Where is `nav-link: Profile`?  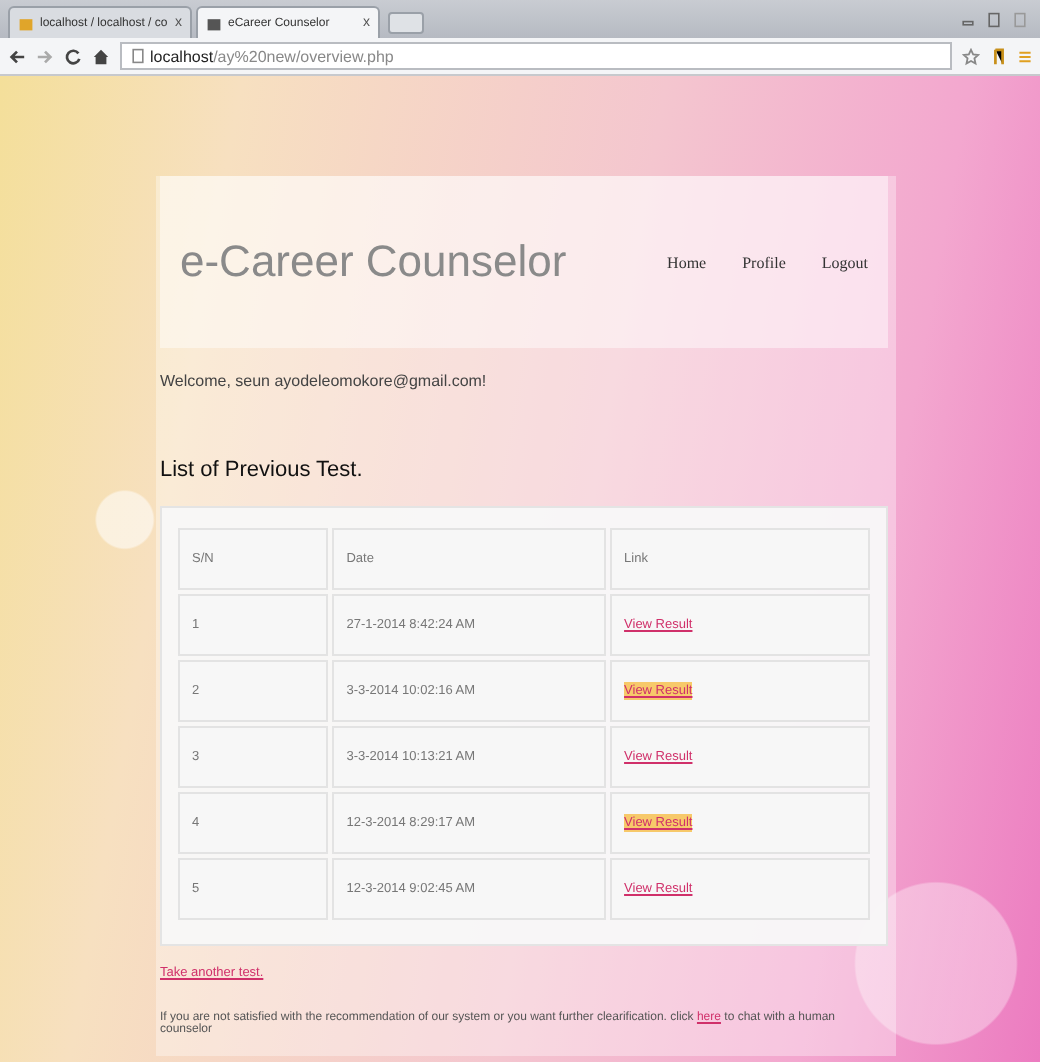
nav-link: Profile is located at coordinates (764, 262).